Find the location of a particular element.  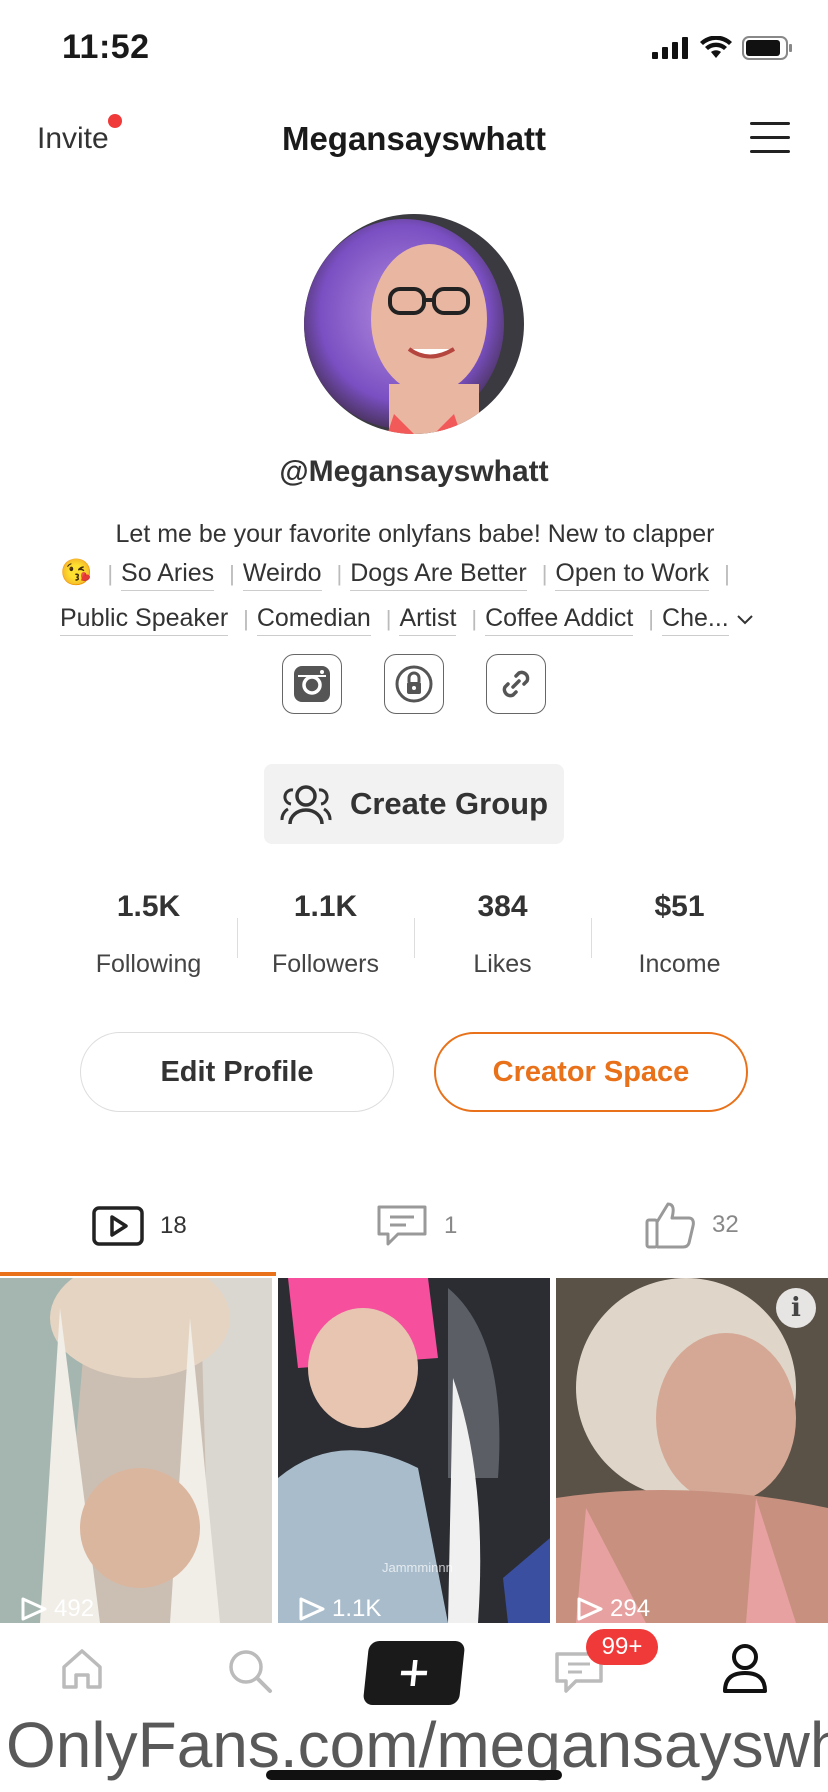

wifi-icon is located at coordinates (716, 47).